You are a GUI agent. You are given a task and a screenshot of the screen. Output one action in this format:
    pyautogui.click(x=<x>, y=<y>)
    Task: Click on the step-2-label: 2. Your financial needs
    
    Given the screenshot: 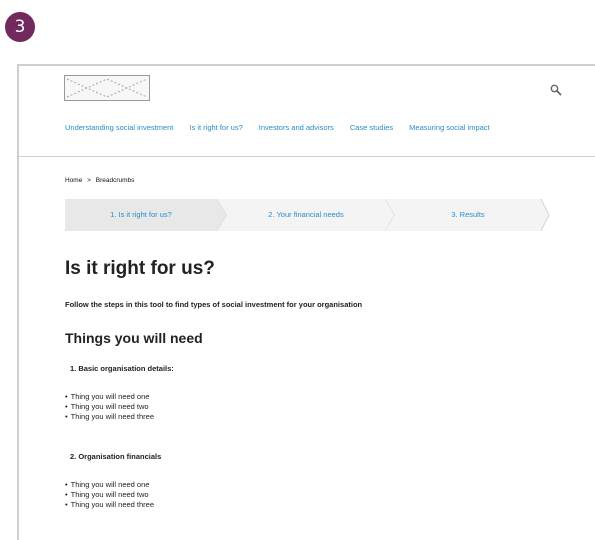 What is the action you would take?
    pyautogui.click(x=306, y=214)
    